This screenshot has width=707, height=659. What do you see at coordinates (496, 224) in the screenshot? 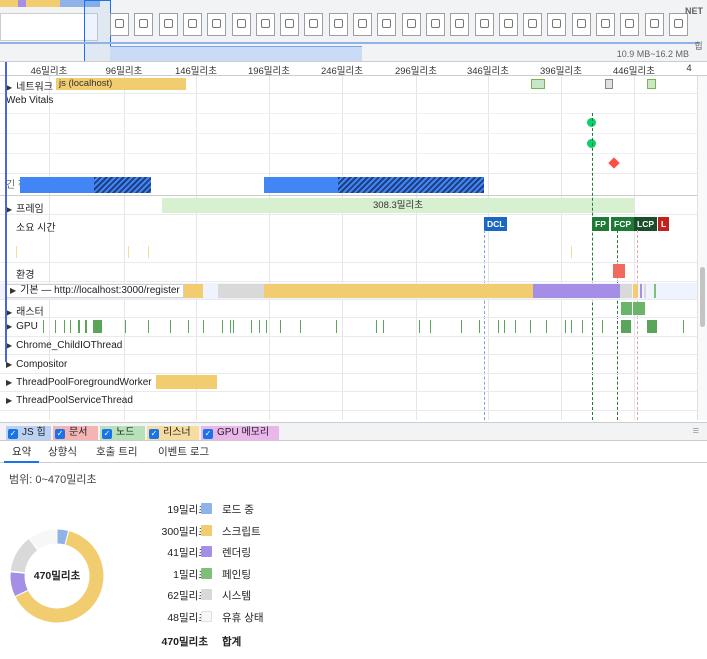
I see `marker-dcl: DCL` at bounding box center [496, 224].